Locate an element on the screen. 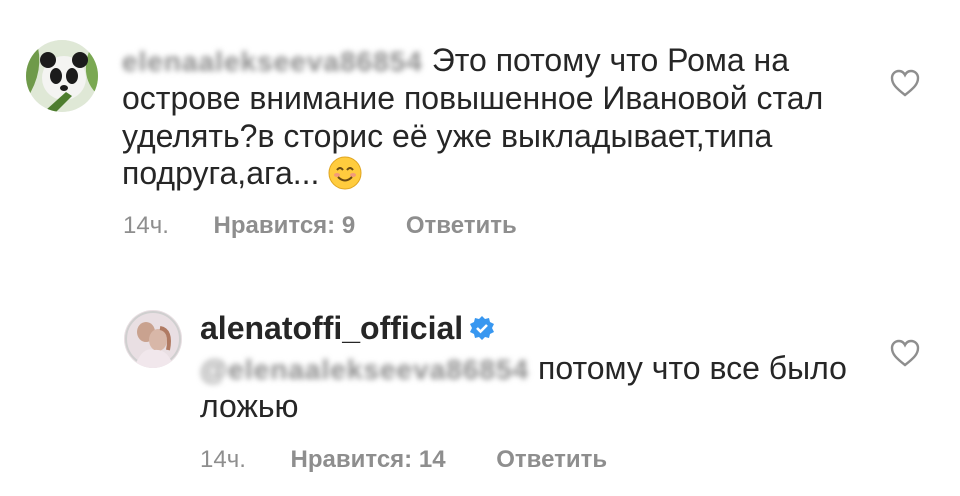  comment-username: elenaalekseeva86854 is located at coordinates (272, 61).